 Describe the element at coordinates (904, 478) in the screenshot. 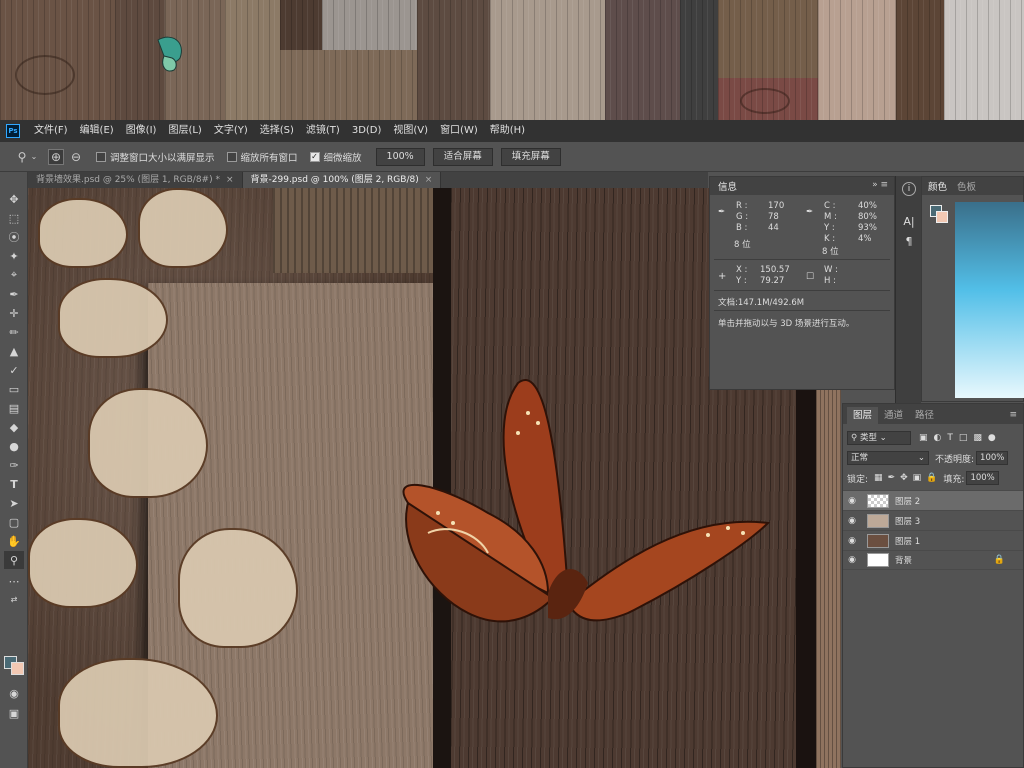

I see `lock-position-icon: ✥` at that location.